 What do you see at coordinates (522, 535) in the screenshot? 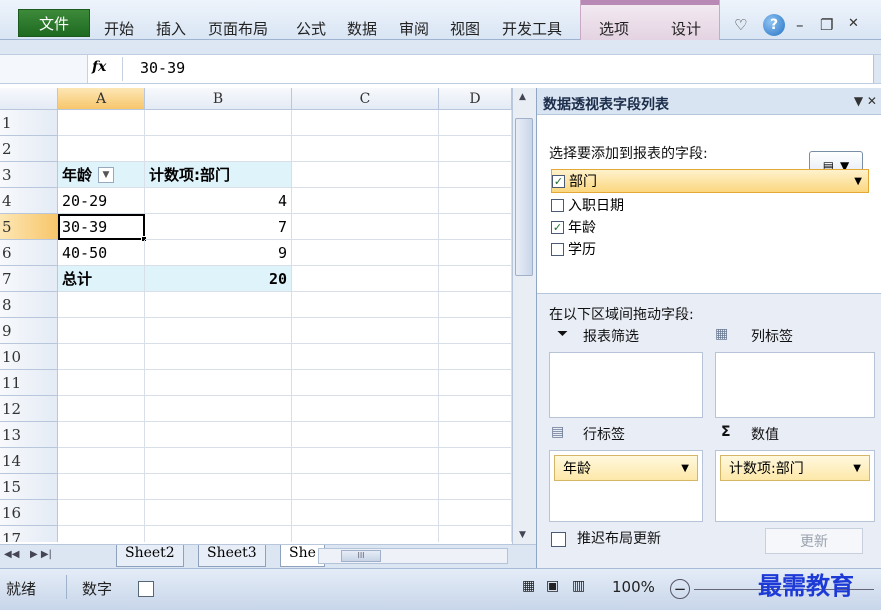
I see `scroll-down-icon: ▼` at bounding box center [522, 535].